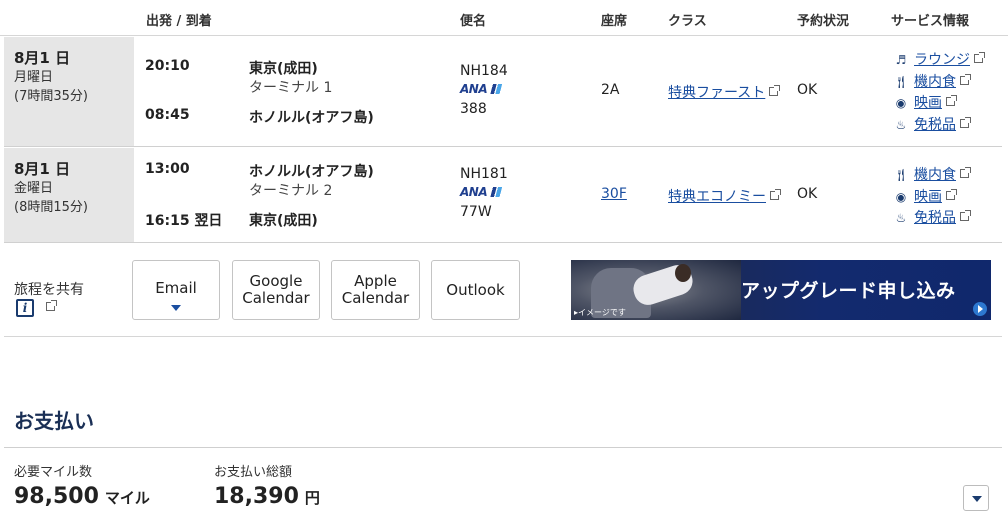  I want to click on aircraft-type: 388, so click(473, 109).